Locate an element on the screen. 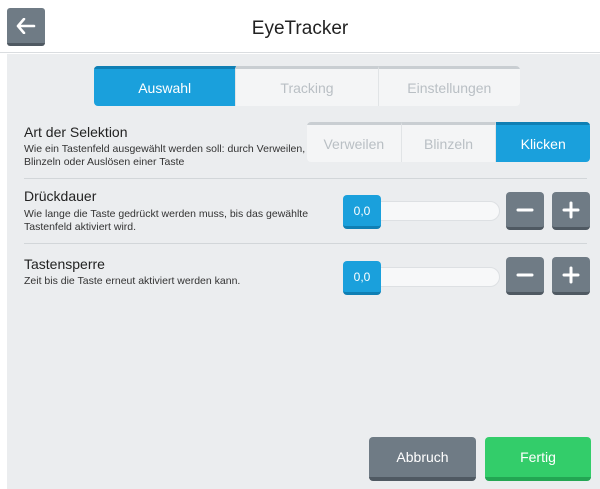 This screenshot has height=489, width=600. cancel-button: Abbruch is located at coordinates (422, 459).